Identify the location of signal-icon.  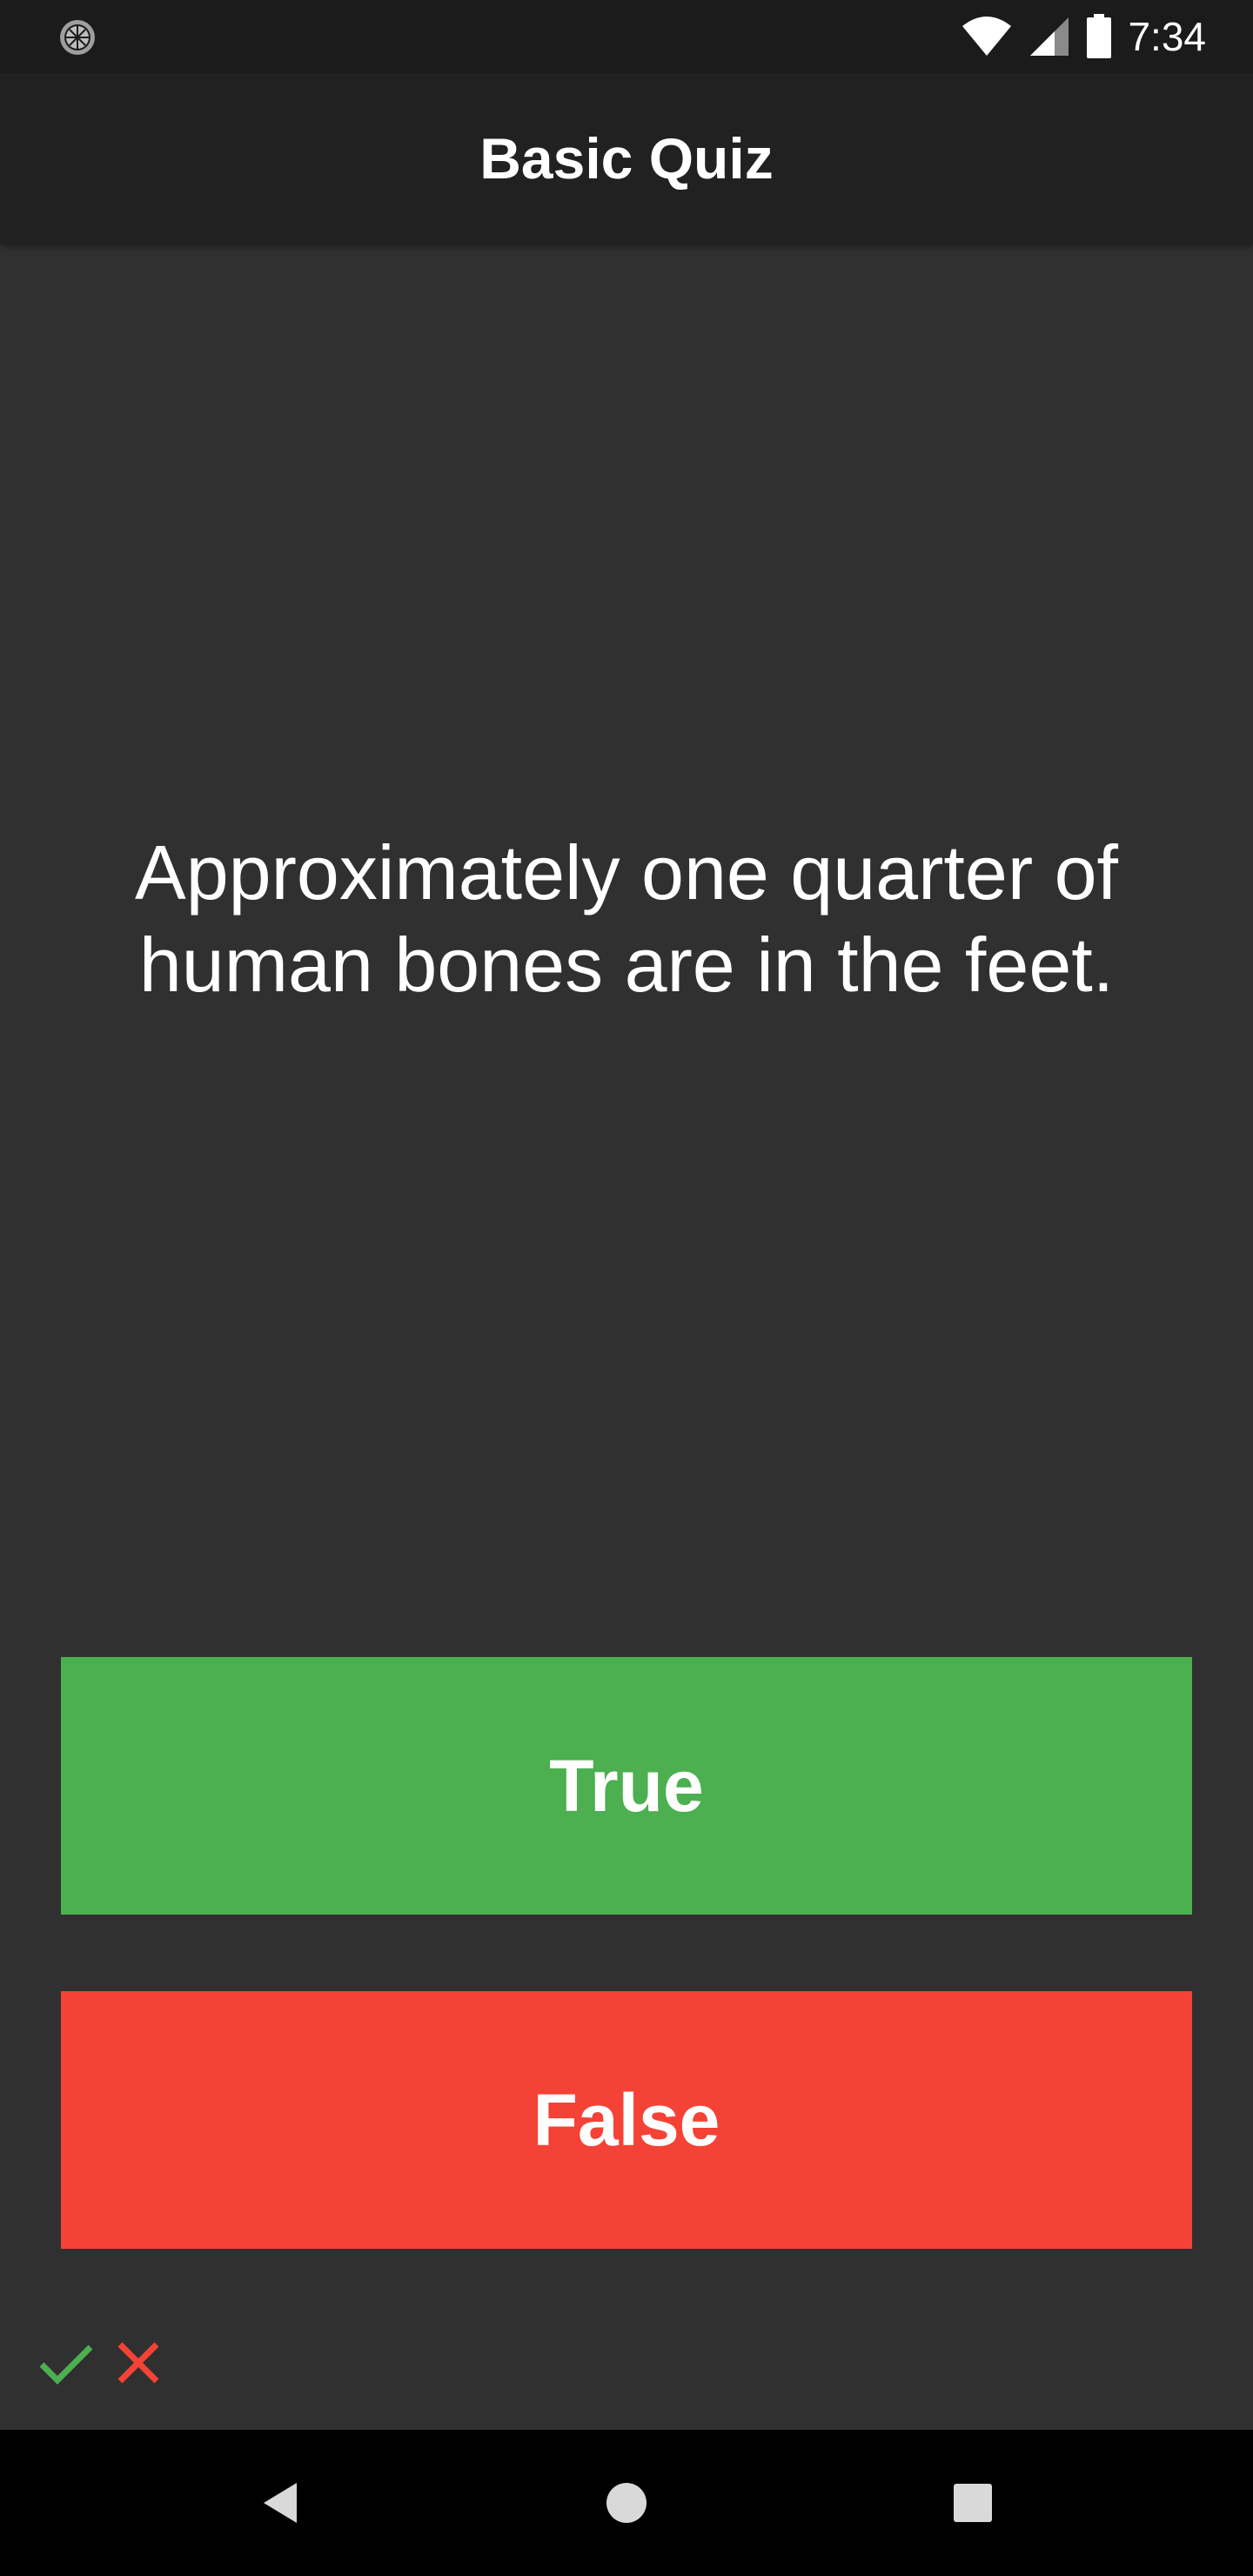
(1049, 37).